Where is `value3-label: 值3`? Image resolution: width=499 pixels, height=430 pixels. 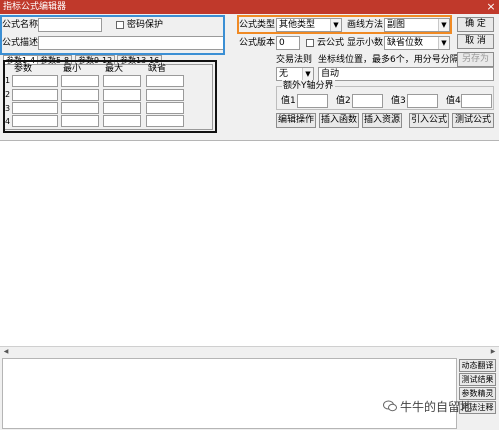
value3-label: 值3 is located at coordinates (398, 101).